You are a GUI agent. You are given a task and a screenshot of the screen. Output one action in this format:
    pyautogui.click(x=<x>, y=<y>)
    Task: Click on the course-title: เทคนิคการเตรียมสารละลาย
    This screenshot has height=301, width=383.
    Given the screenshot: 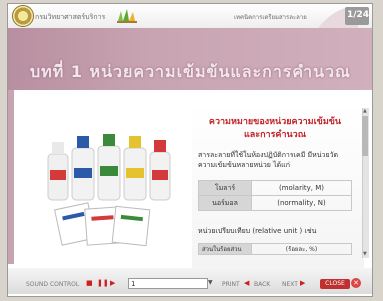 What is the action you would take?
    pyautogui.click(x=270, y=17)
    